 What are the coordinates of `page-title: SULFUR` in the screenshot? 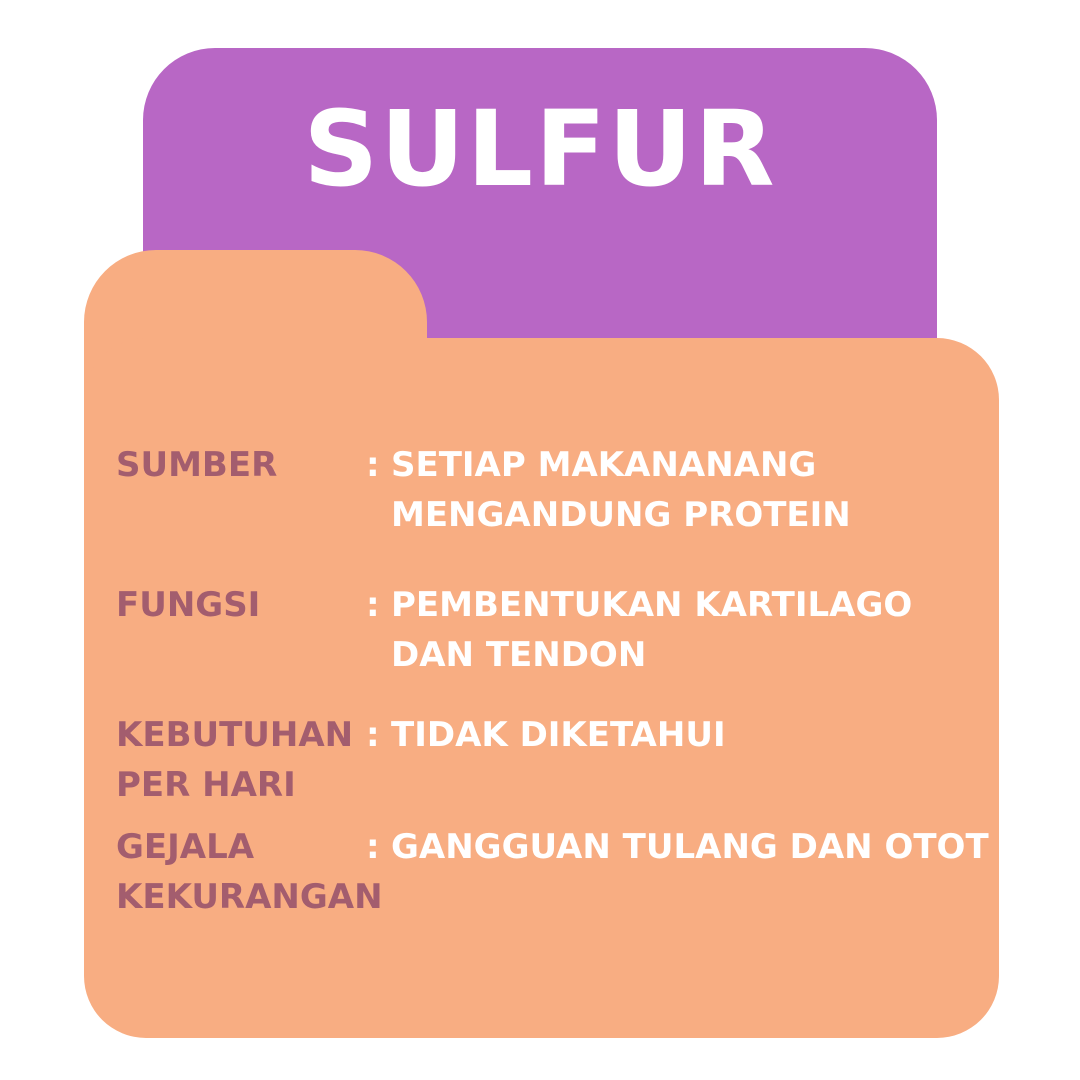 It's located at (540, 149).